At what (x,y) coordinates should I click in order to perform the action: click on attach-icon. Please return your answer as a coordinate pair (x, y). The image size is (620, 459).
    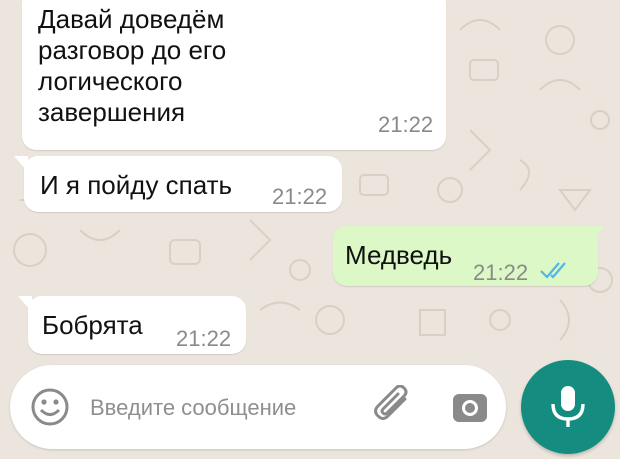
    Looking at the image, I should click on (396, 407).